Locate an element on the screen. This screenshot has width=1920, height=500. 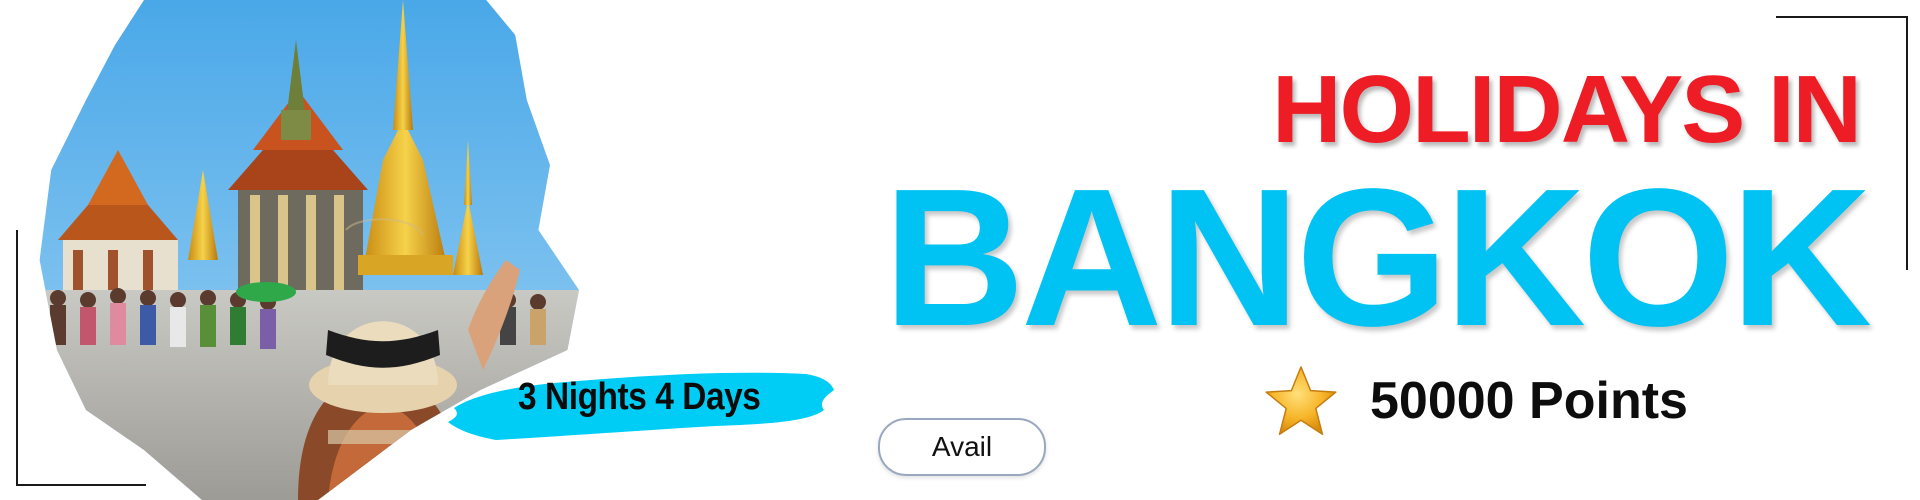
duration-brush-badge: 3 Nights 4 Days is located at coordinates (641, 403).